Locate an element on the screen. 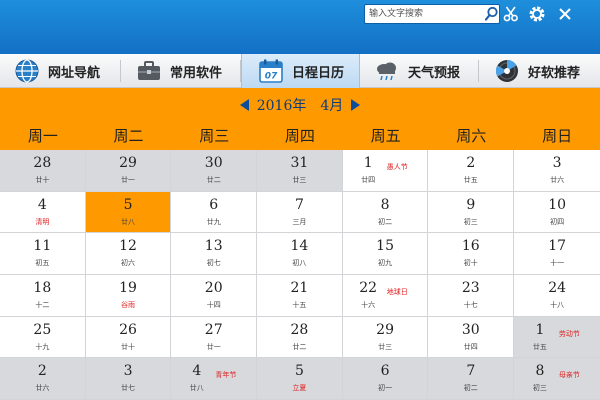 This screenshot has height=400, width=600. lunar-date: 初七 is located at coordinates (213, 263).